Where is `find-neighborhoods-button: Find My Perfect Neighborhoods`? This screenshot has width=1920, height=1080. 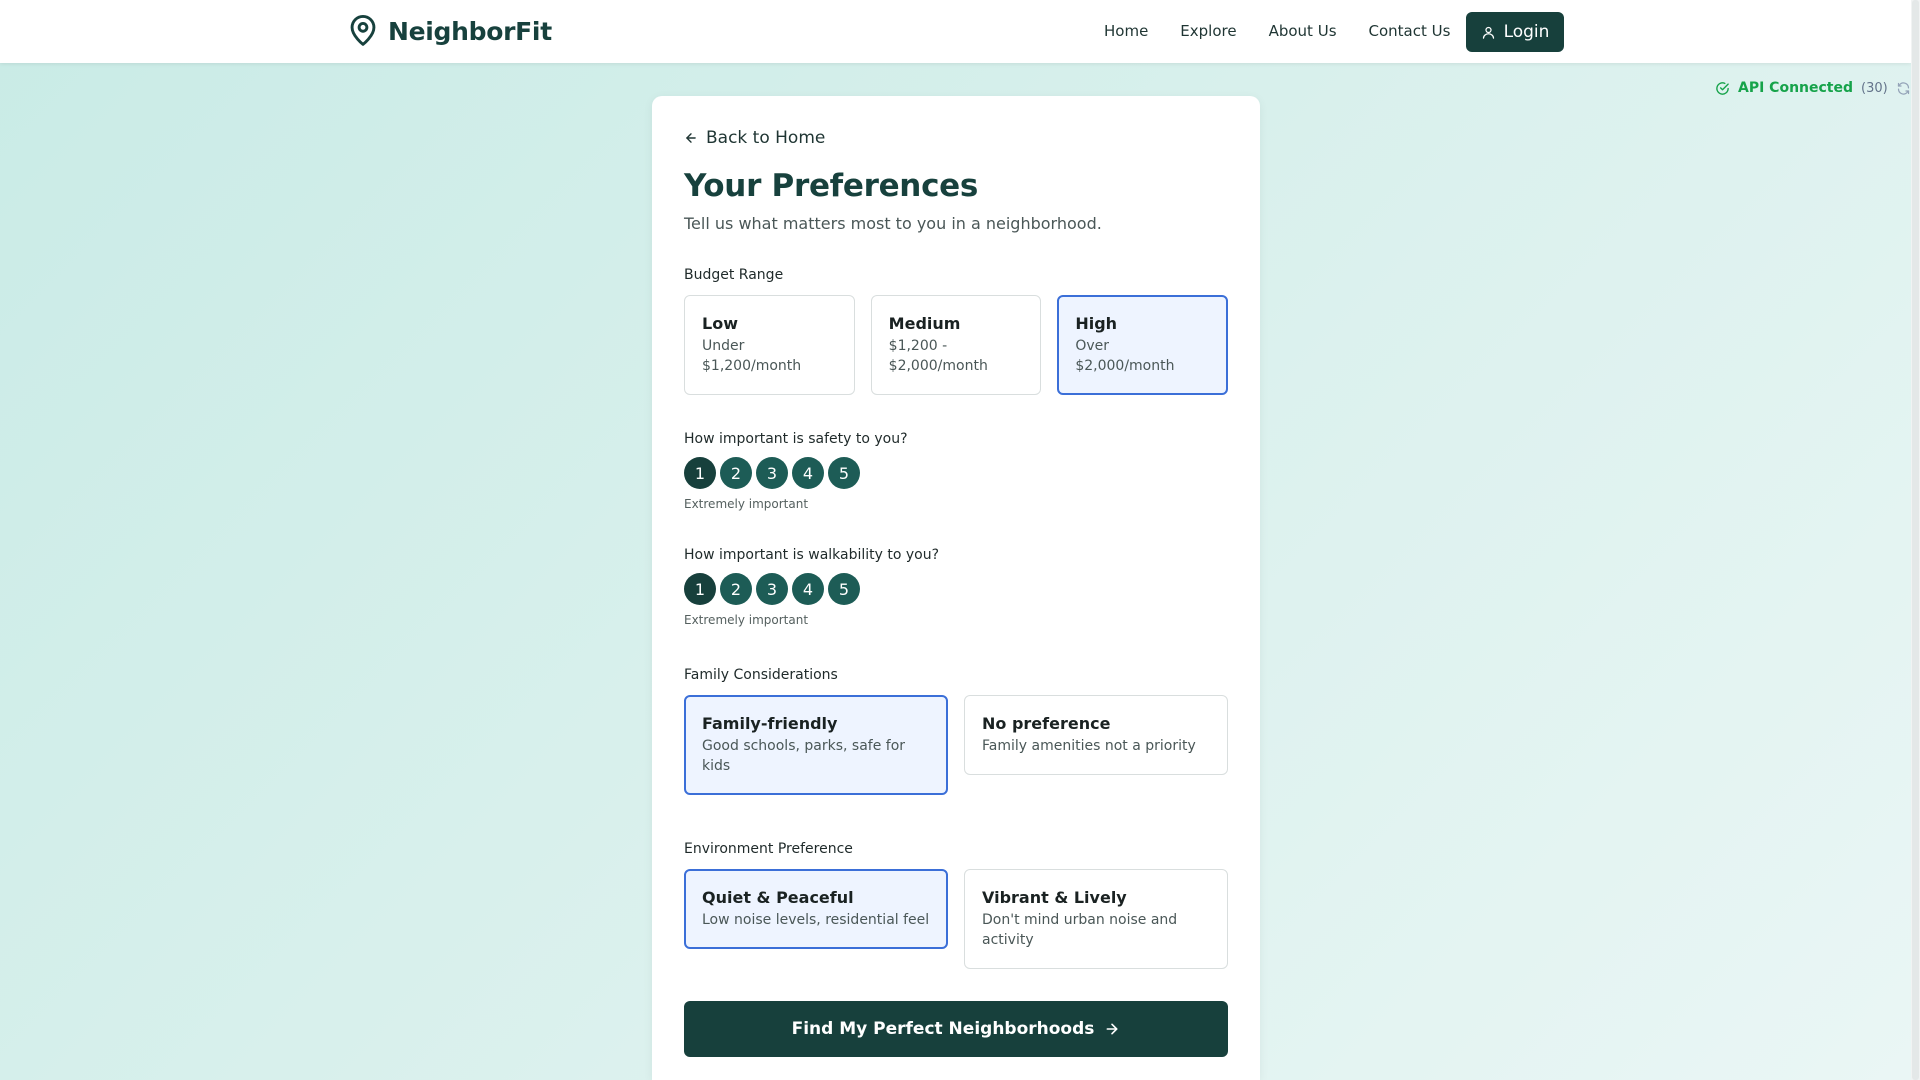
find-neighborhoods-button: Find My Perfect Neighborhoods is located at coordinates (956, 1029).